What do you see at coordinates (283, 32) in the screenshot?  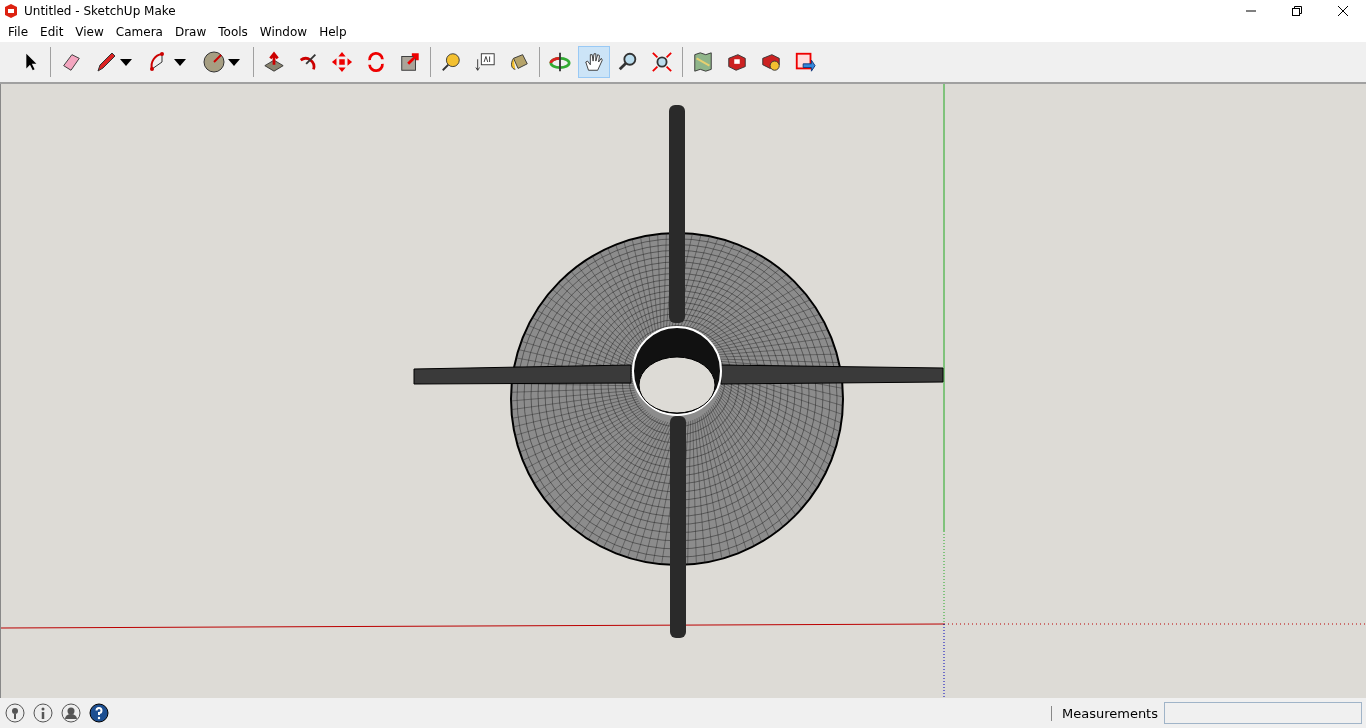 I see `menu-item: Window` at bounding box center [283, 32].